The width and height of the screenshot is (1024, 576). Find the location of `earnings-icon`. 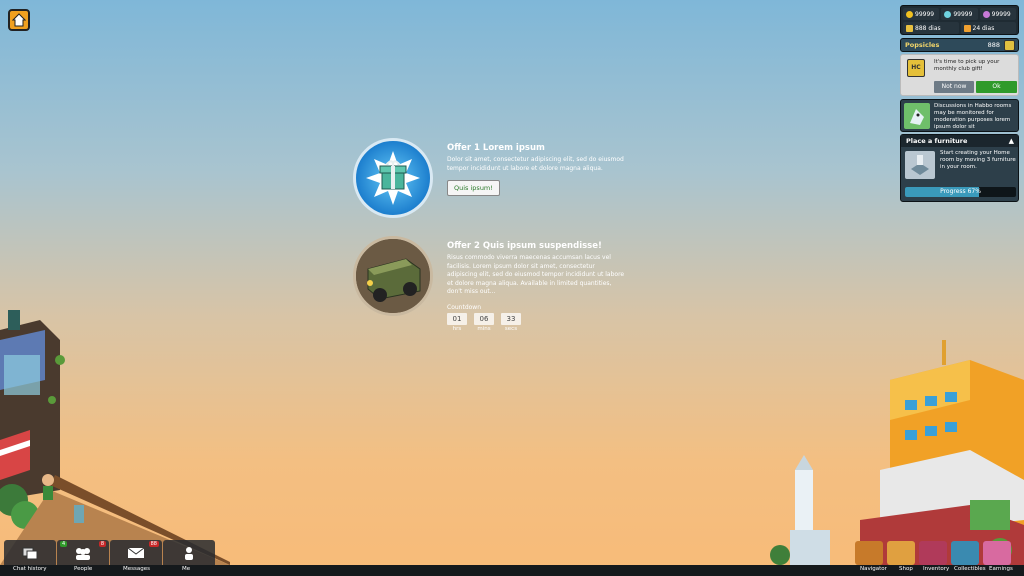

earnings-icon is located at coordinates (997, 553).